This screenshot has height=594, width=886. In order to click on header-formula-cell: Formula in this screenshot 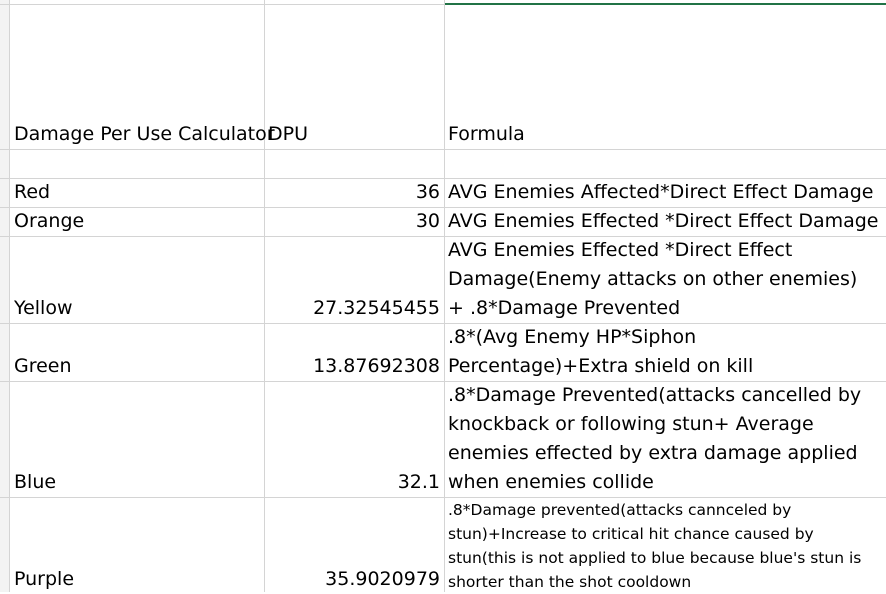, I will do `click(665, 134)`.